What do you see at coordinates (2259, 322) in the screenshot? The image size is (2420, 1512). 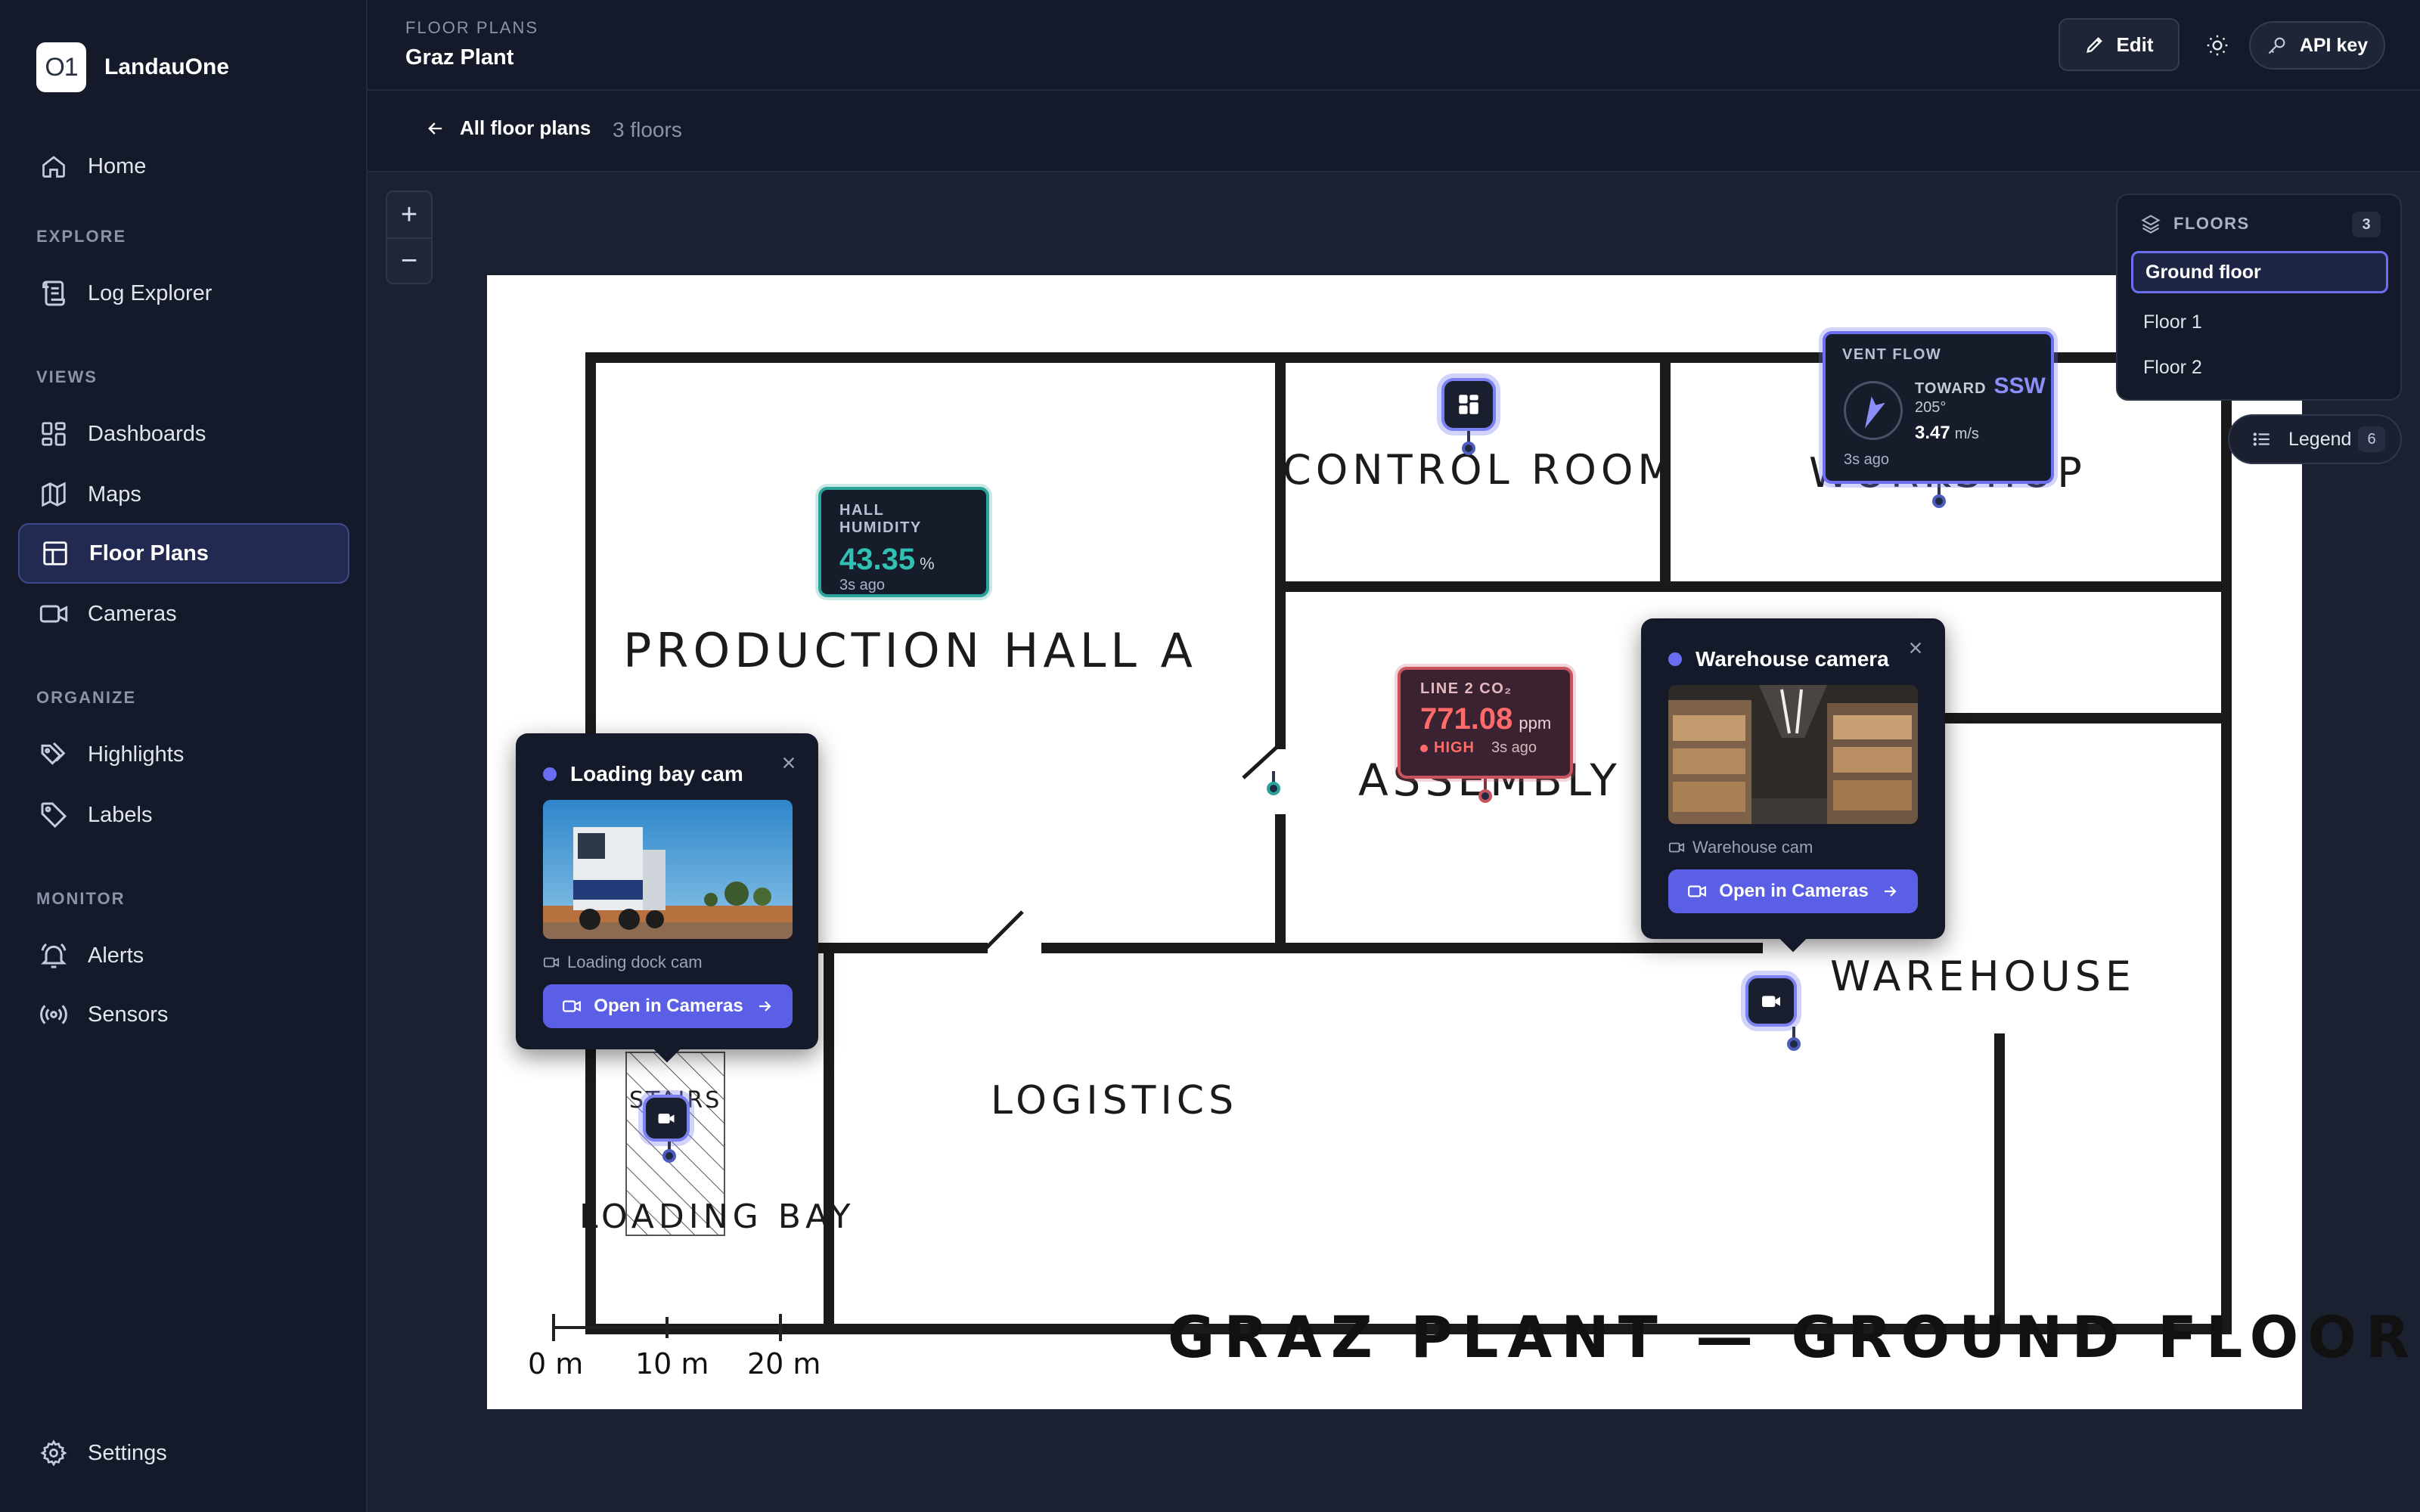 I see `floor-option-1: Floor 1` at bounding box center [2259, 322].